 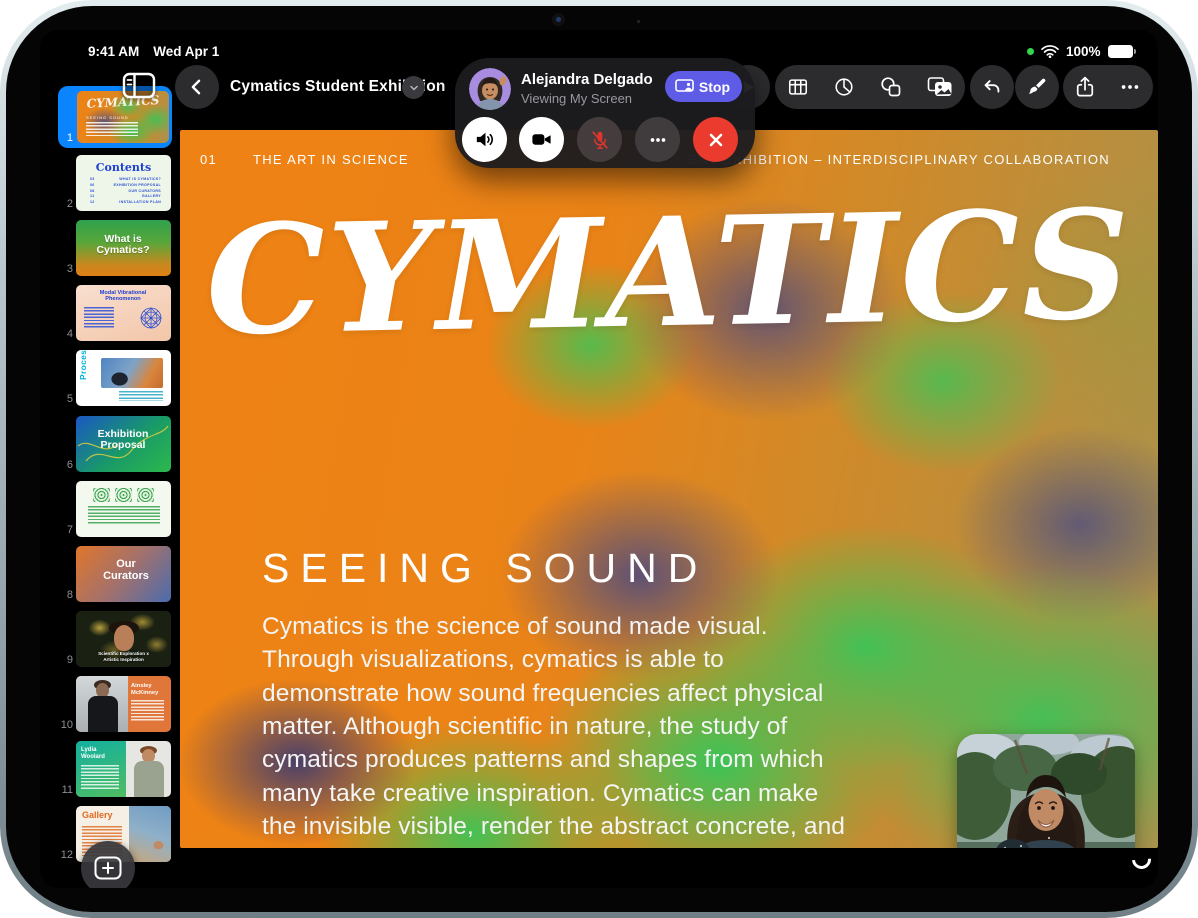 I want to click on document-title-menu-button, so click(x=413, y=87).